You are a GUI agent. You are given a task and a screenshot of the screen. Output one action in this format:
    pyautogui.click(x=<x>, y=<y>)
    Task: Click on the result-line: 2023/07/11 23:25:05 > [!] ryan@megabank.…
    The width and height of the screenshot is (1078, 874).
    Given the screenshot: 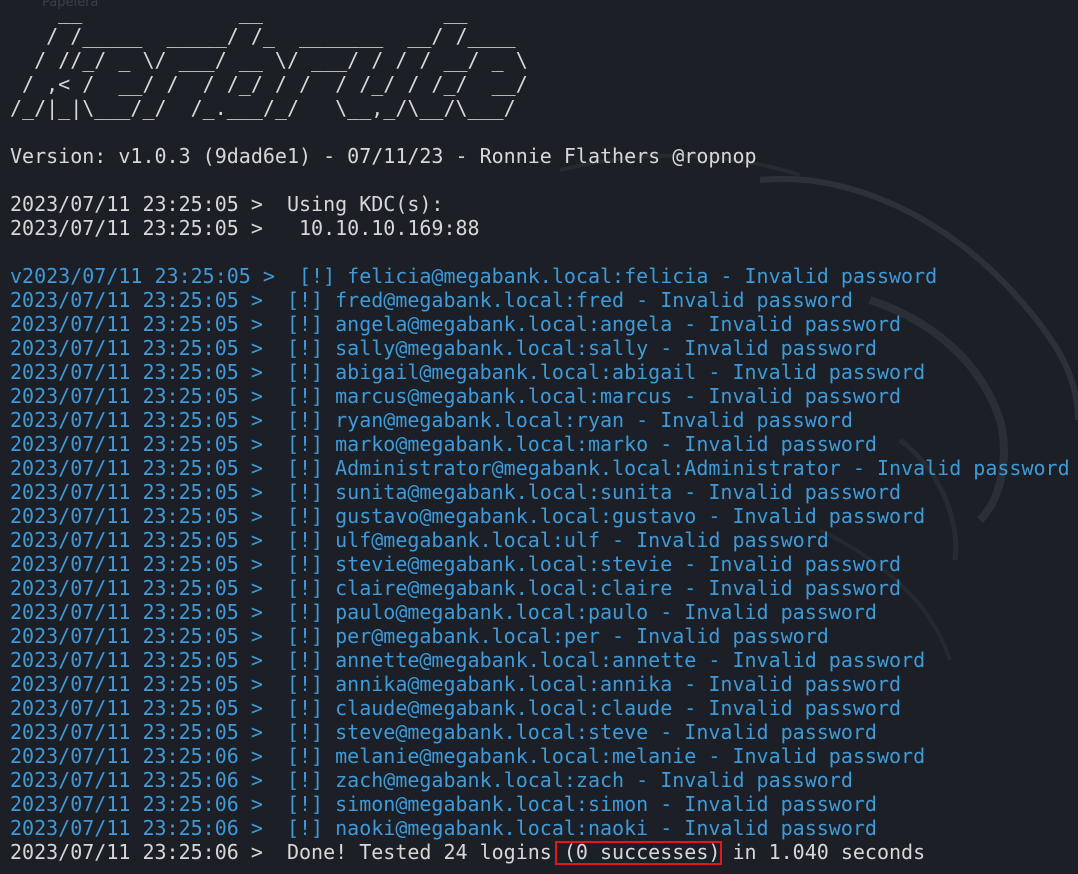 What is the action you would take?
    pyautogui.click(x=431, y=420)
    